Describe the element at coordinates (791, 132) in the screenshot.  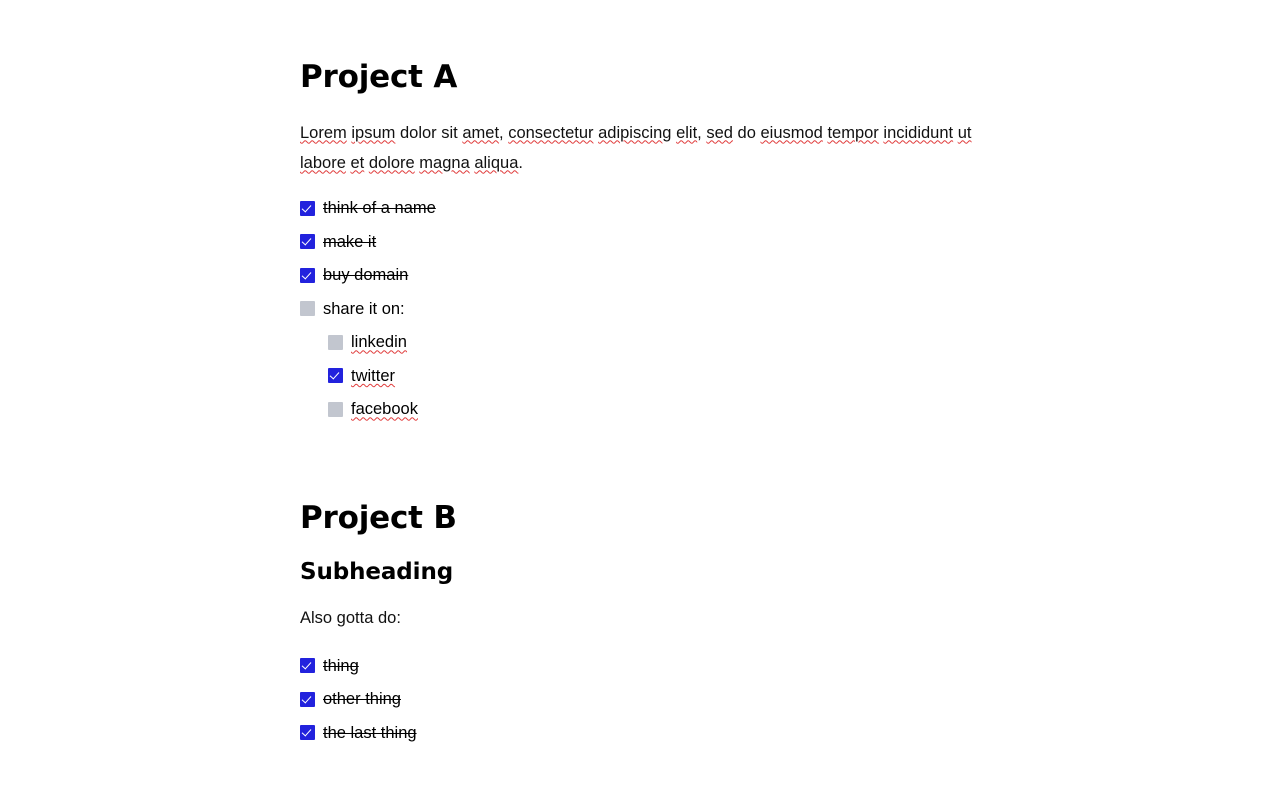
I see `misspelled-word: eiusmod` at that location.